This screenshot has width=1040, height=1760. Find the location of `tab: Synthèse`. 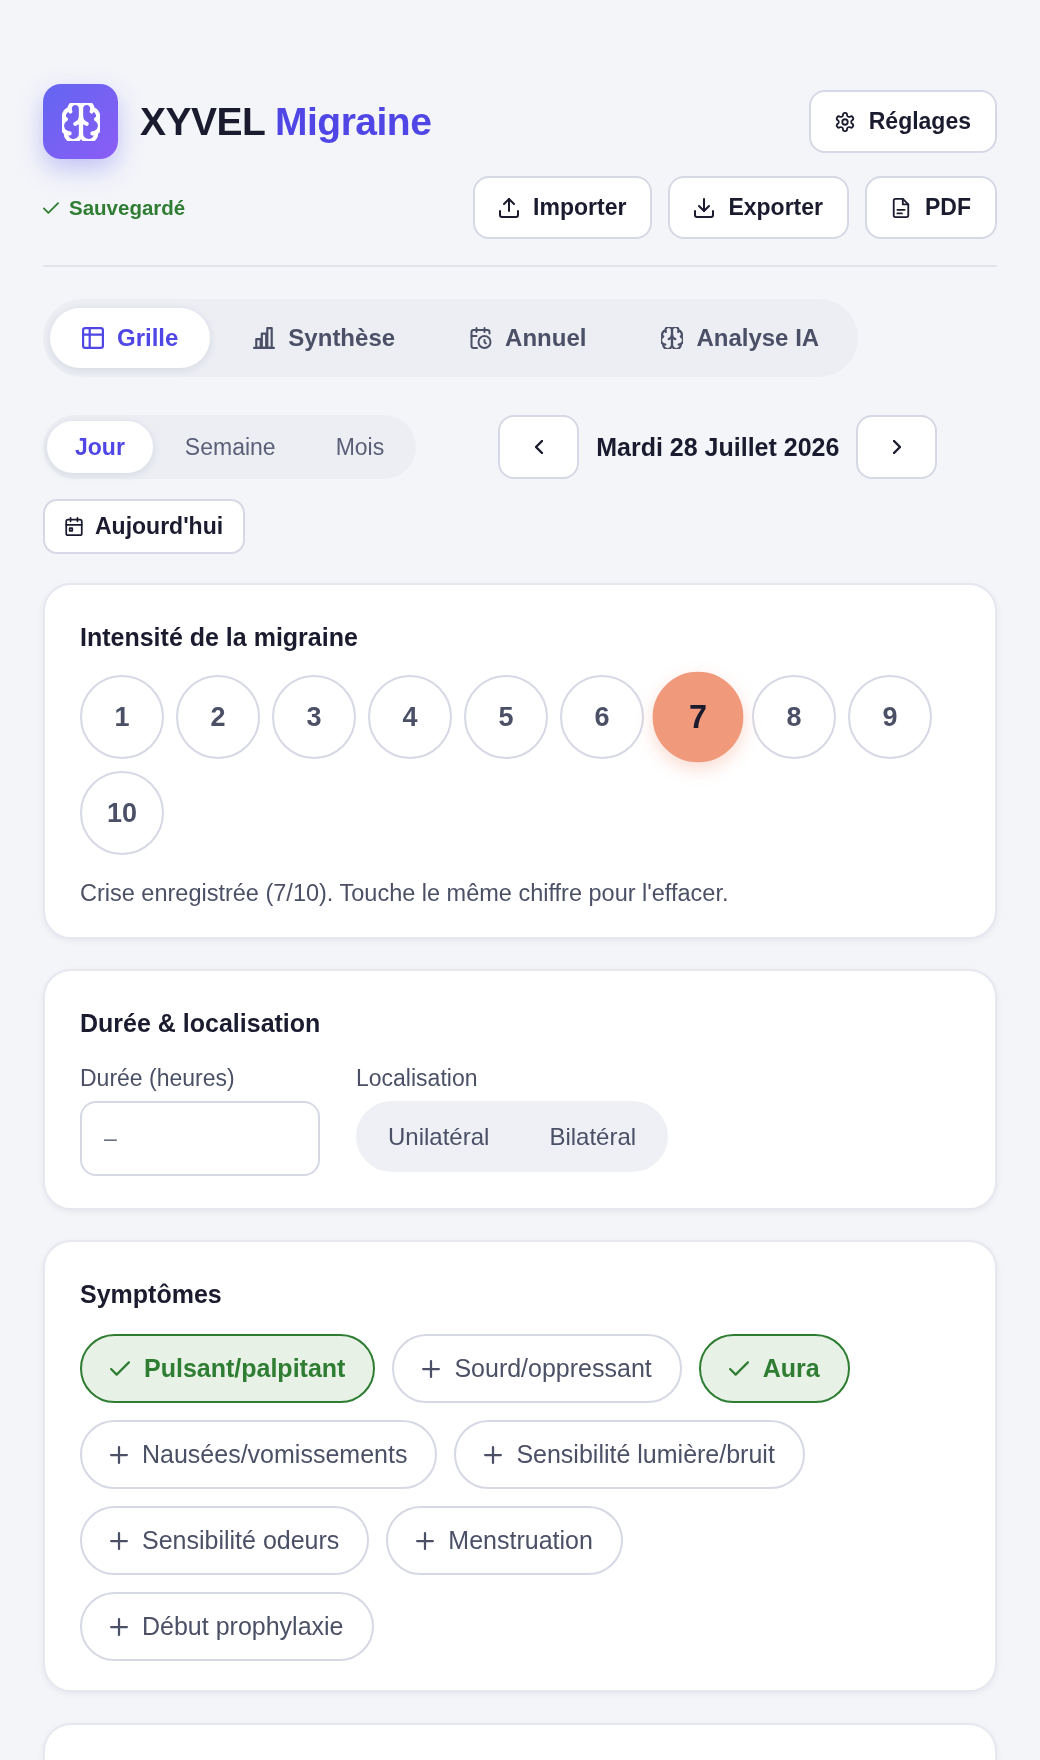

tab: Synthèse is located at coordinates (324, 338).